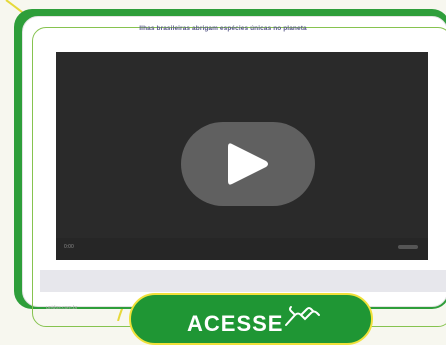  I want to click on play-button, so click(248, 164).